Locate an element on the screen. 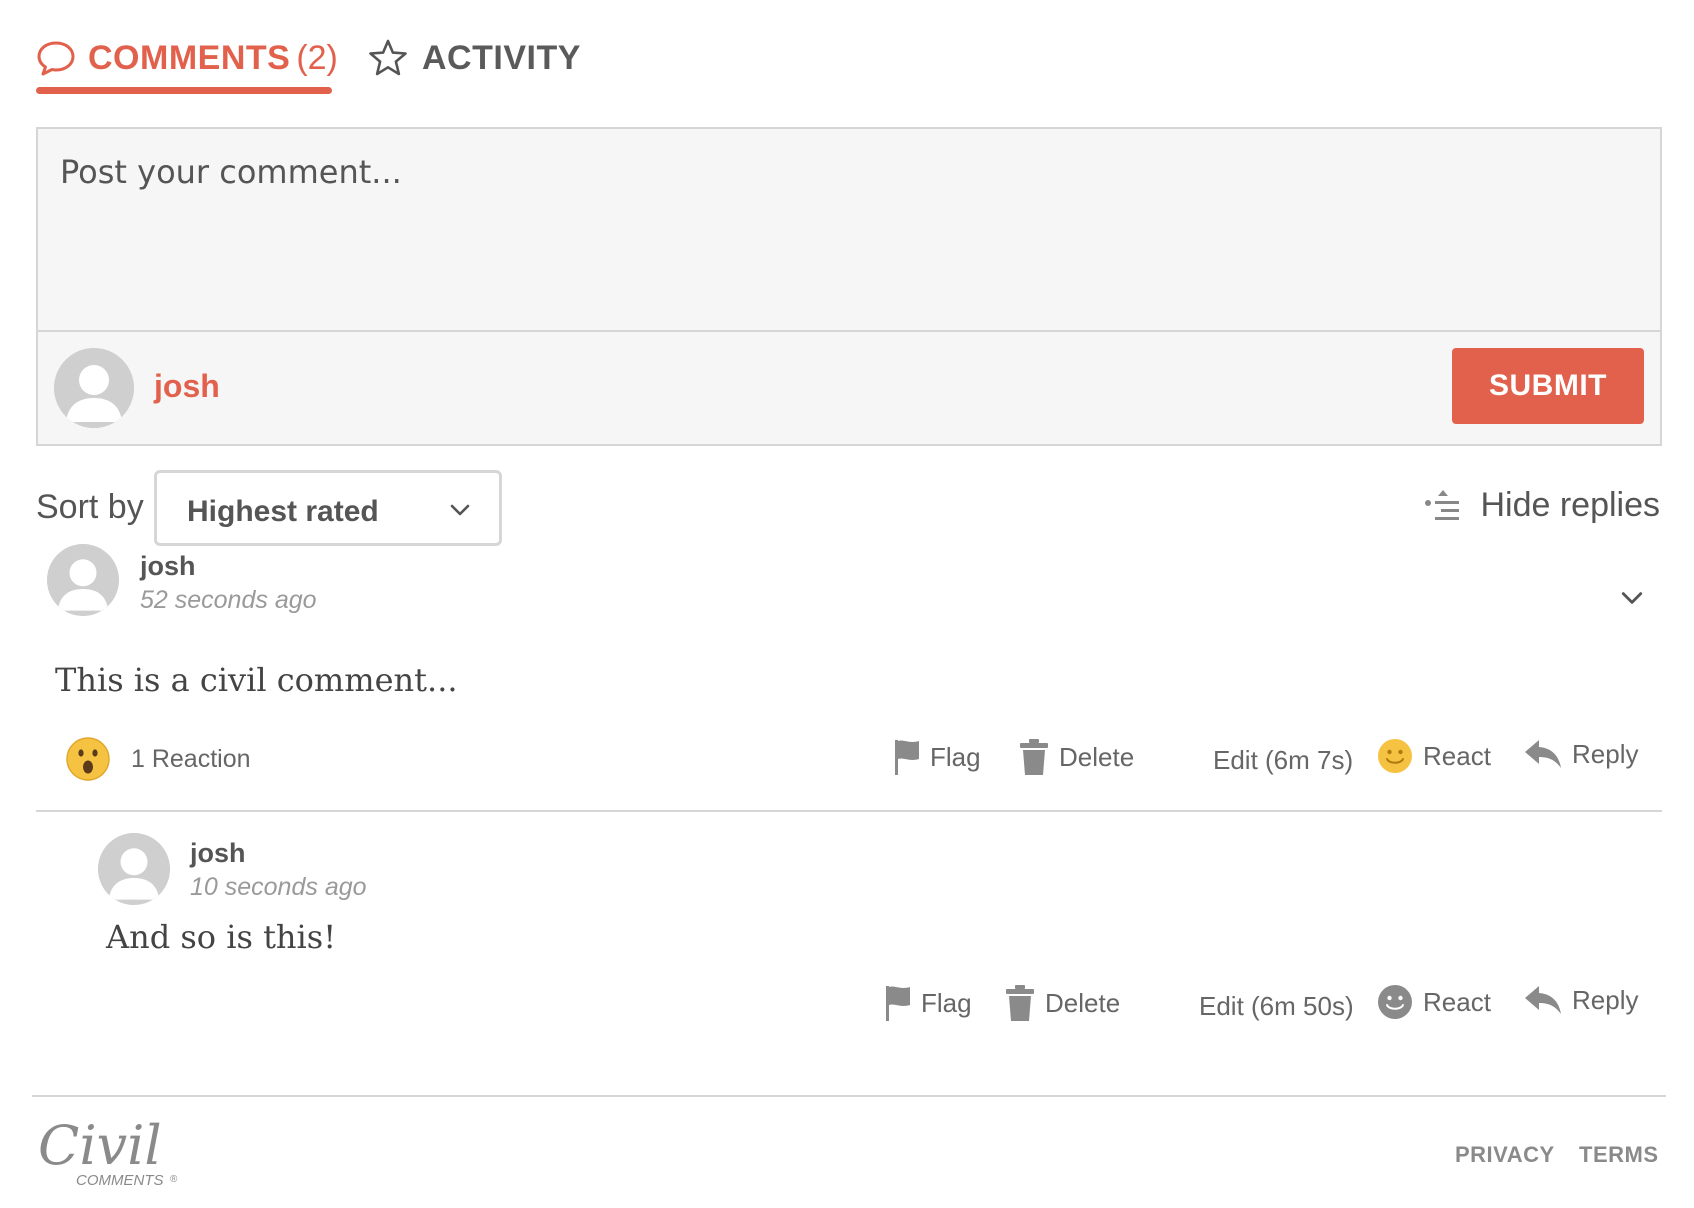 The image size is (1694, 1208). star-icon is located at coordinates (388, 58).